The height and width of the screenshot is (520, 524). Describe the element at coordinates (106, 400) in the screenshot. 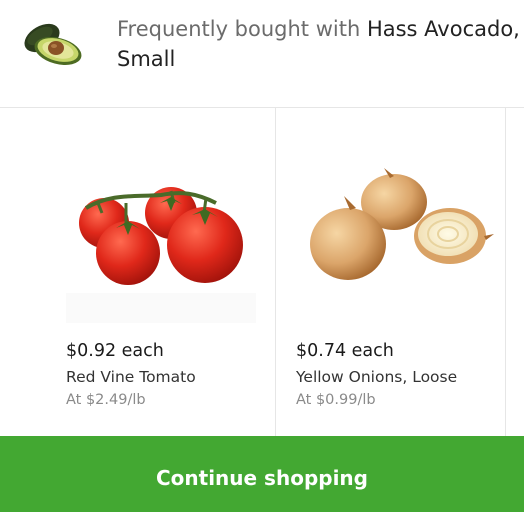

I see `product-unit-price: At $2.49/lb` at that location.